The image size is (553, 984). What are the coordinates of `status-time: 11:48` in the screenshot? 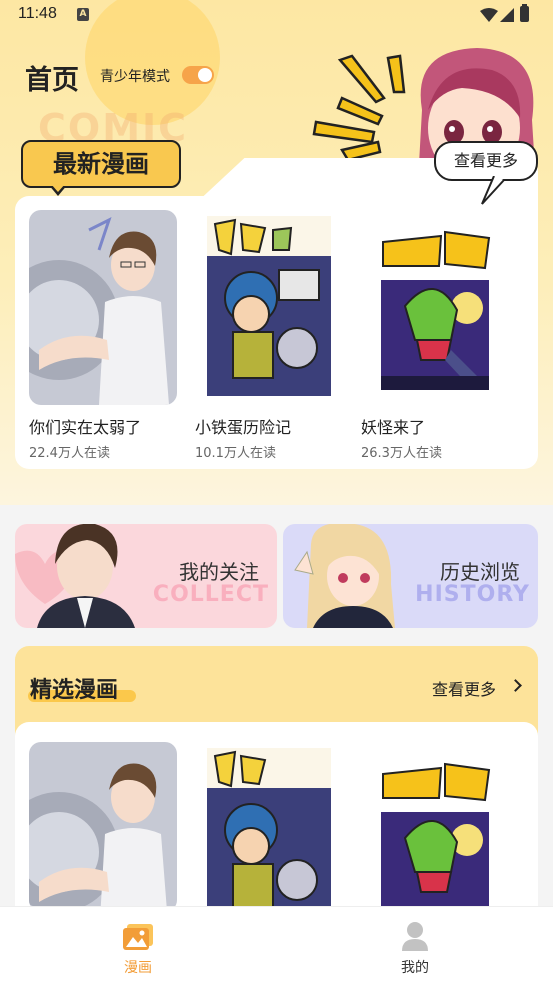 It's located at (37, 13).